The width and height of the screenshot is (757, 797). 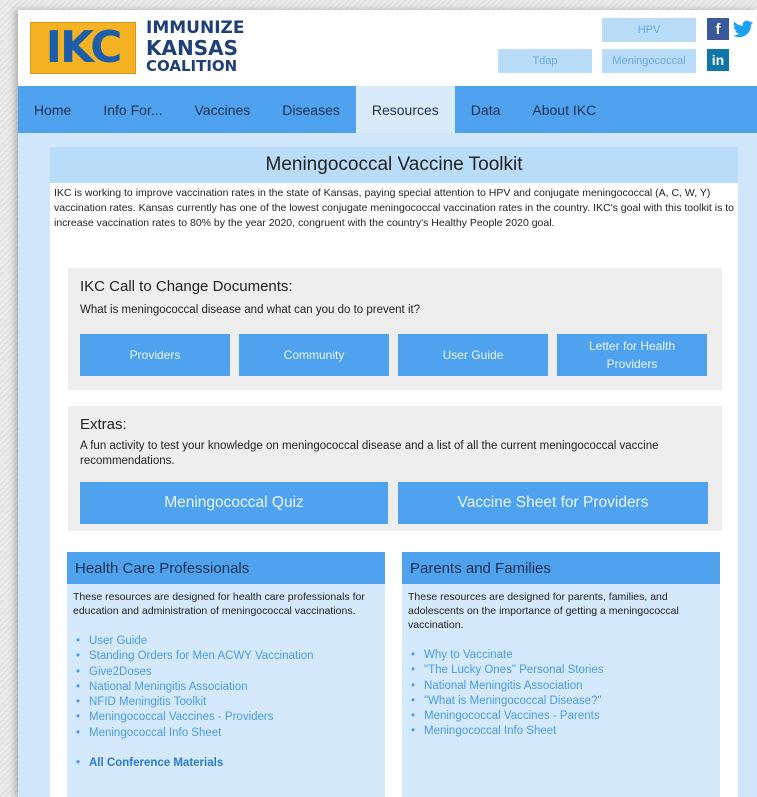 I want to click on hcp-extra-link-list: All Conference Materials, so click(x=226, y=764).